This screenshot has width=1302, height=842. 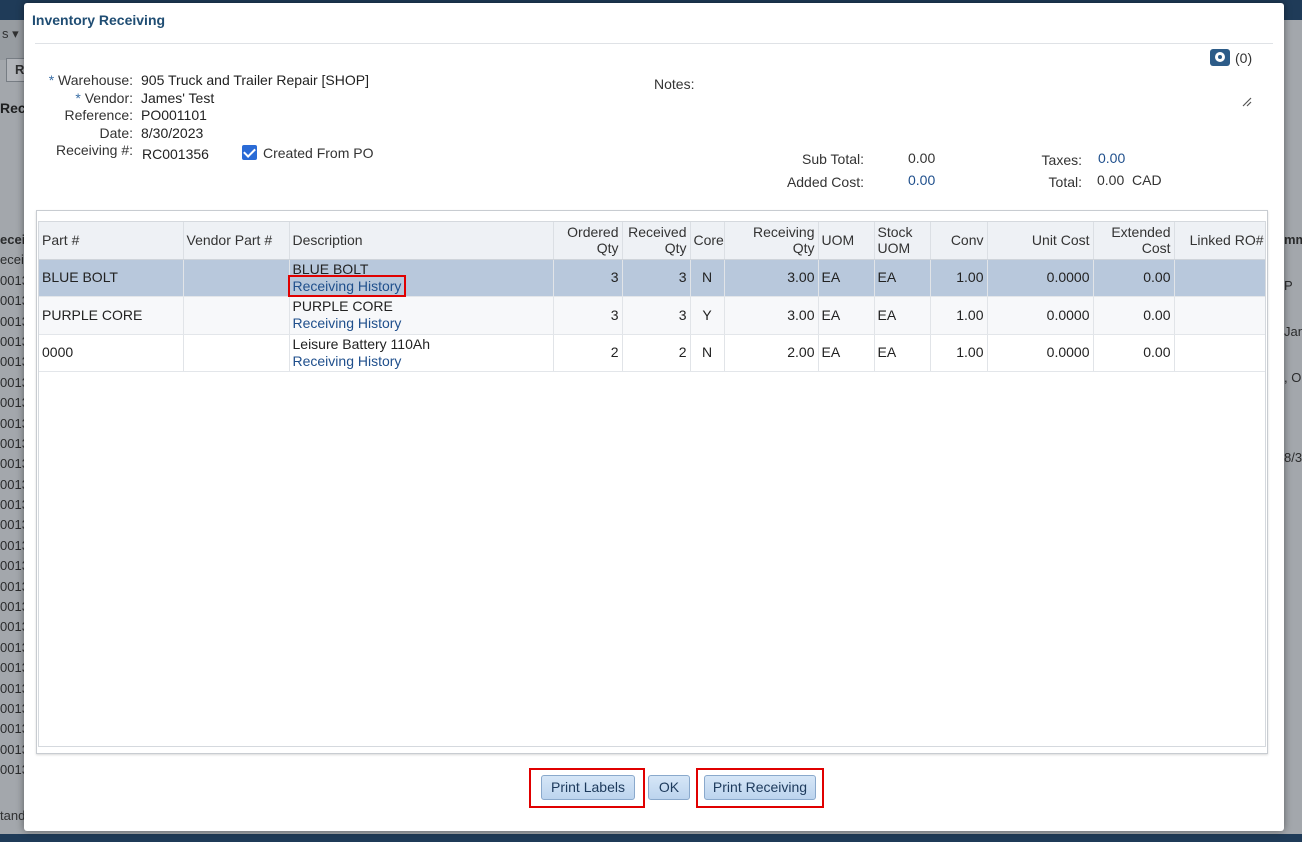 I want to click on cell-description: BLUE BOLT Receiving History, so click(x=420, y=278).